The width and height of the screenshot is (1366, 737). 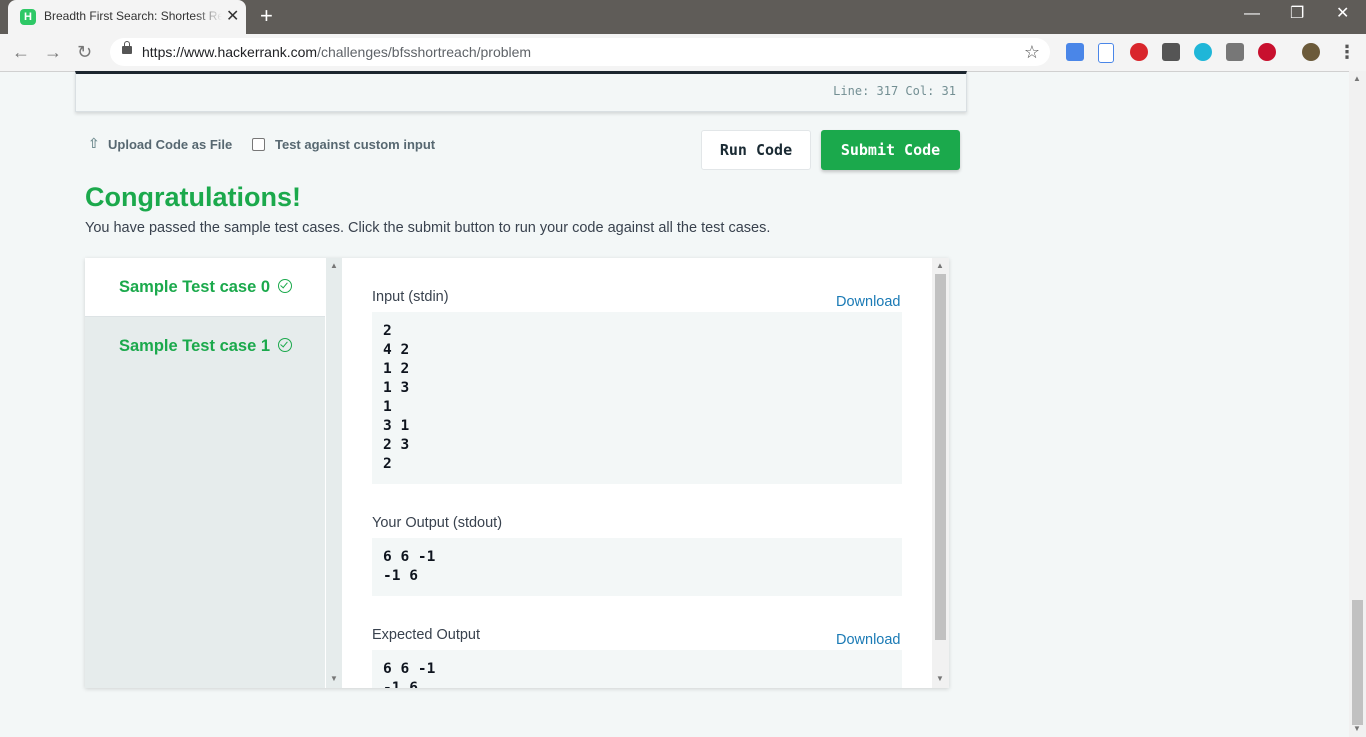 I want to click on editor-cursor-status: Line: 317 Col: 31, so click(x=894, y=91).